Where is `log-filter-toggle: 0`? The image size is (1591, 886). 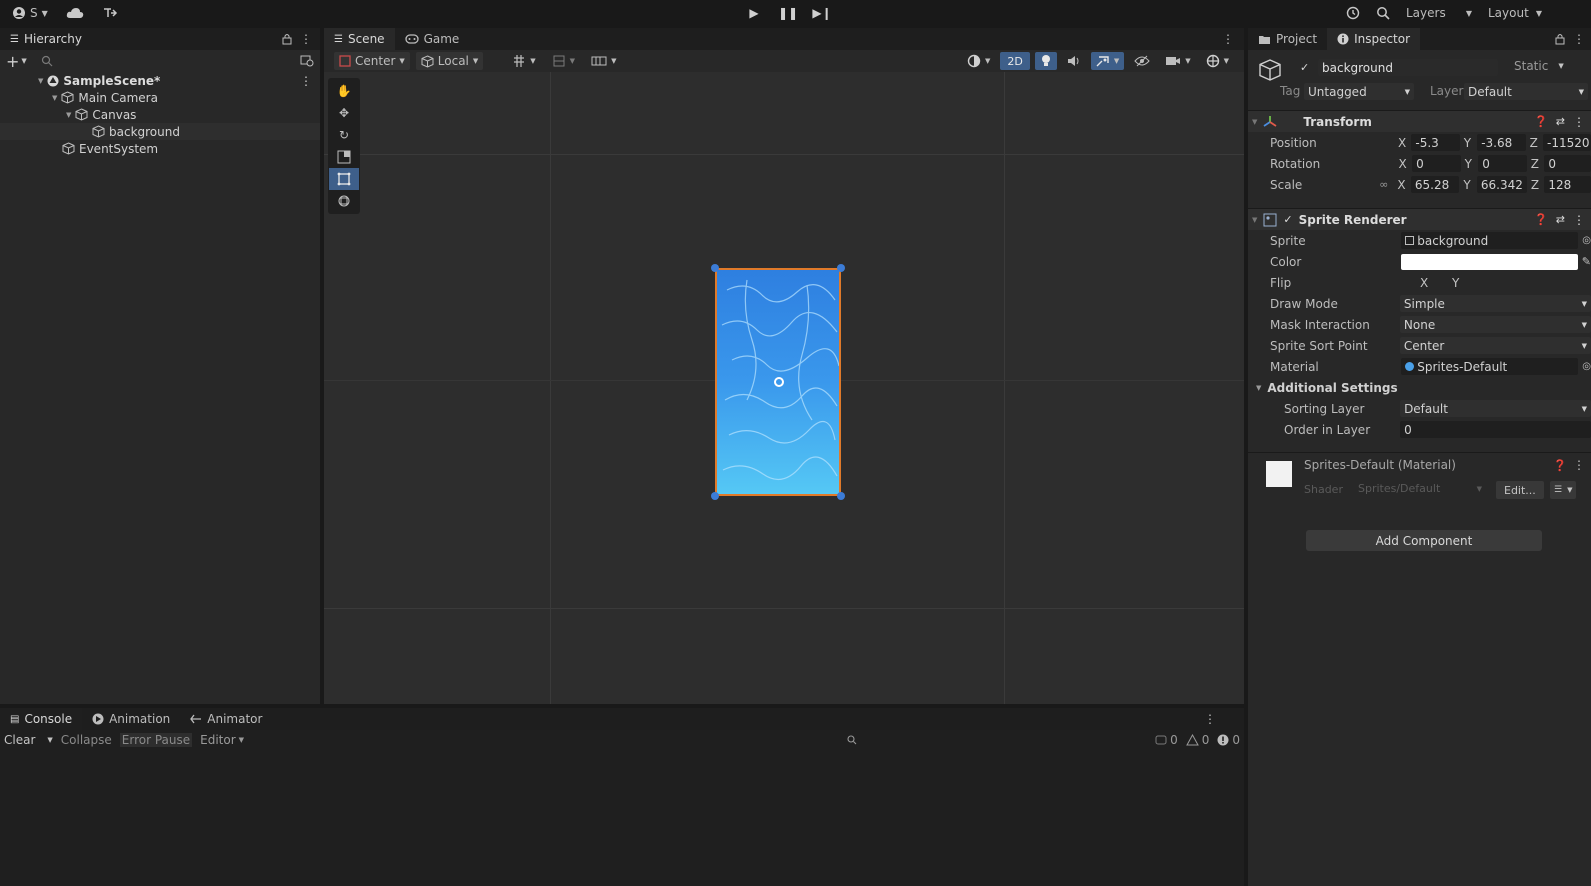
log-filter-toggle: 0 is located at coordinates (1166, 740).